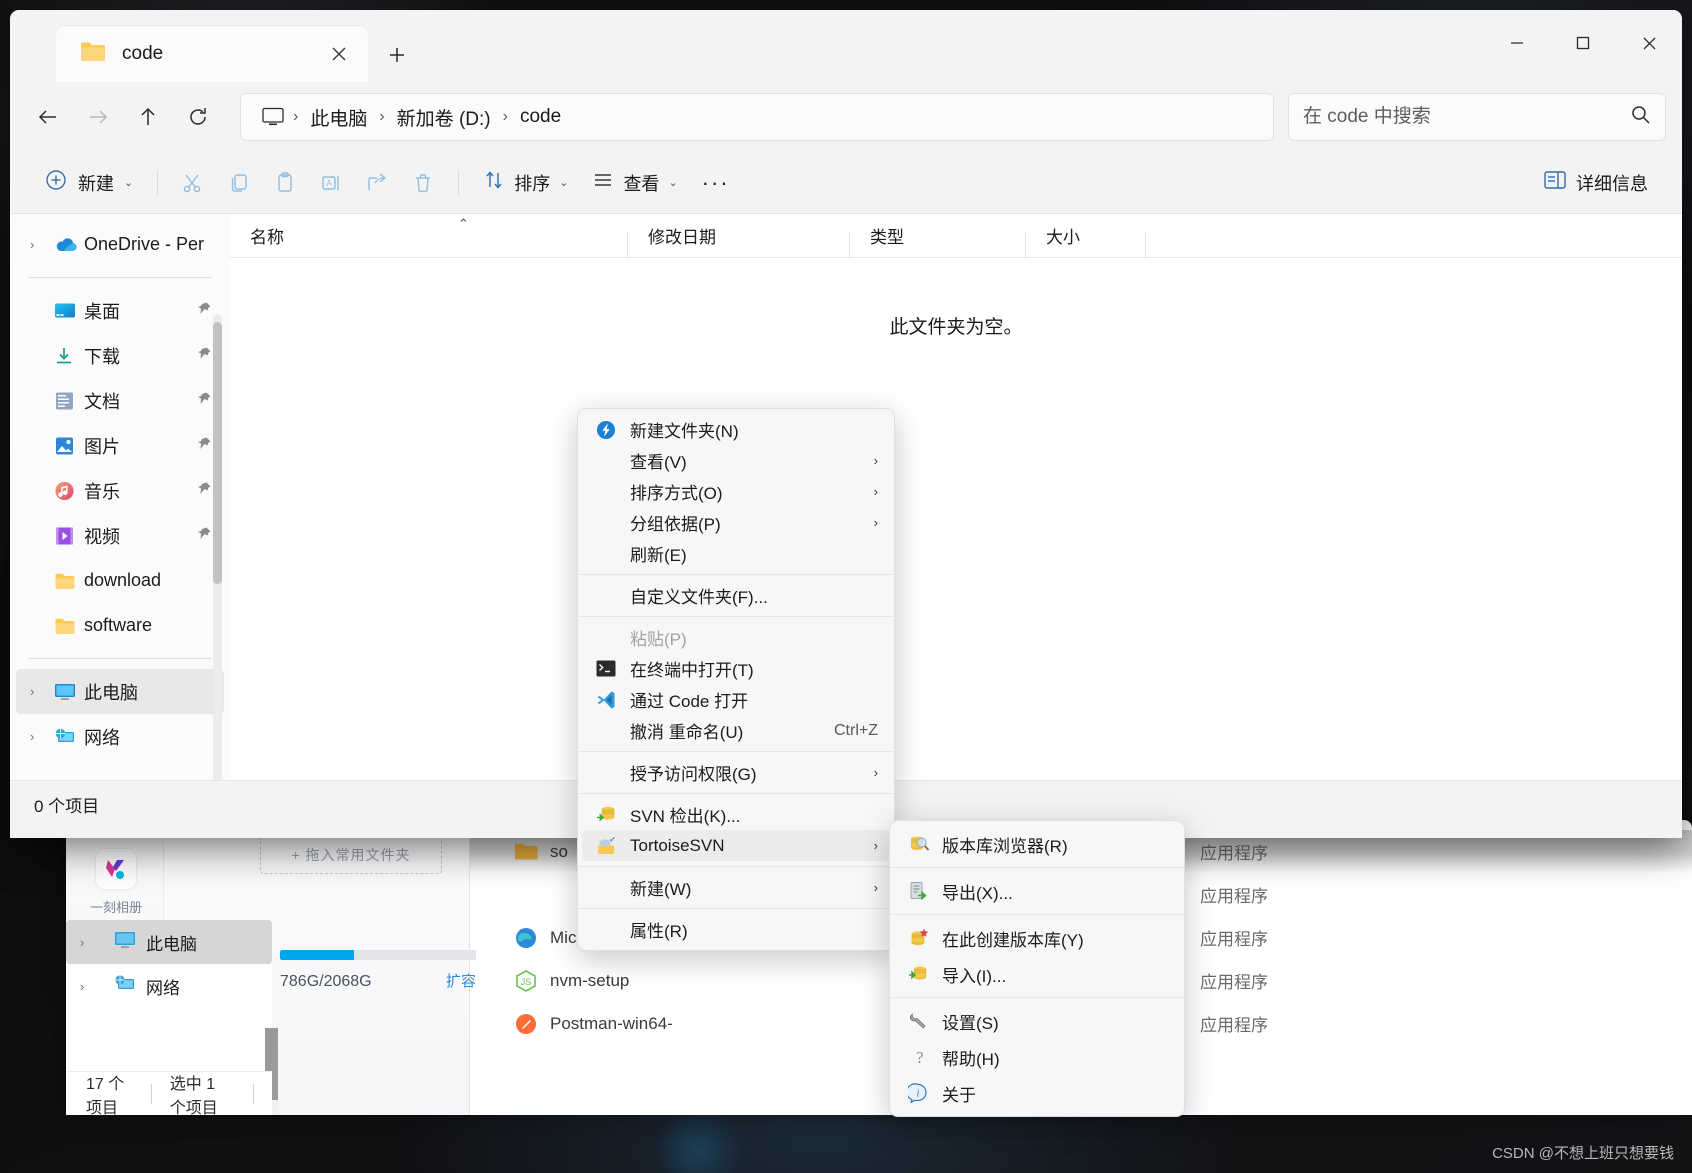 This screenshot has width=1692, height=1173. I want to click on menu-item-label: TortoiseSVN, so click(677, 845).